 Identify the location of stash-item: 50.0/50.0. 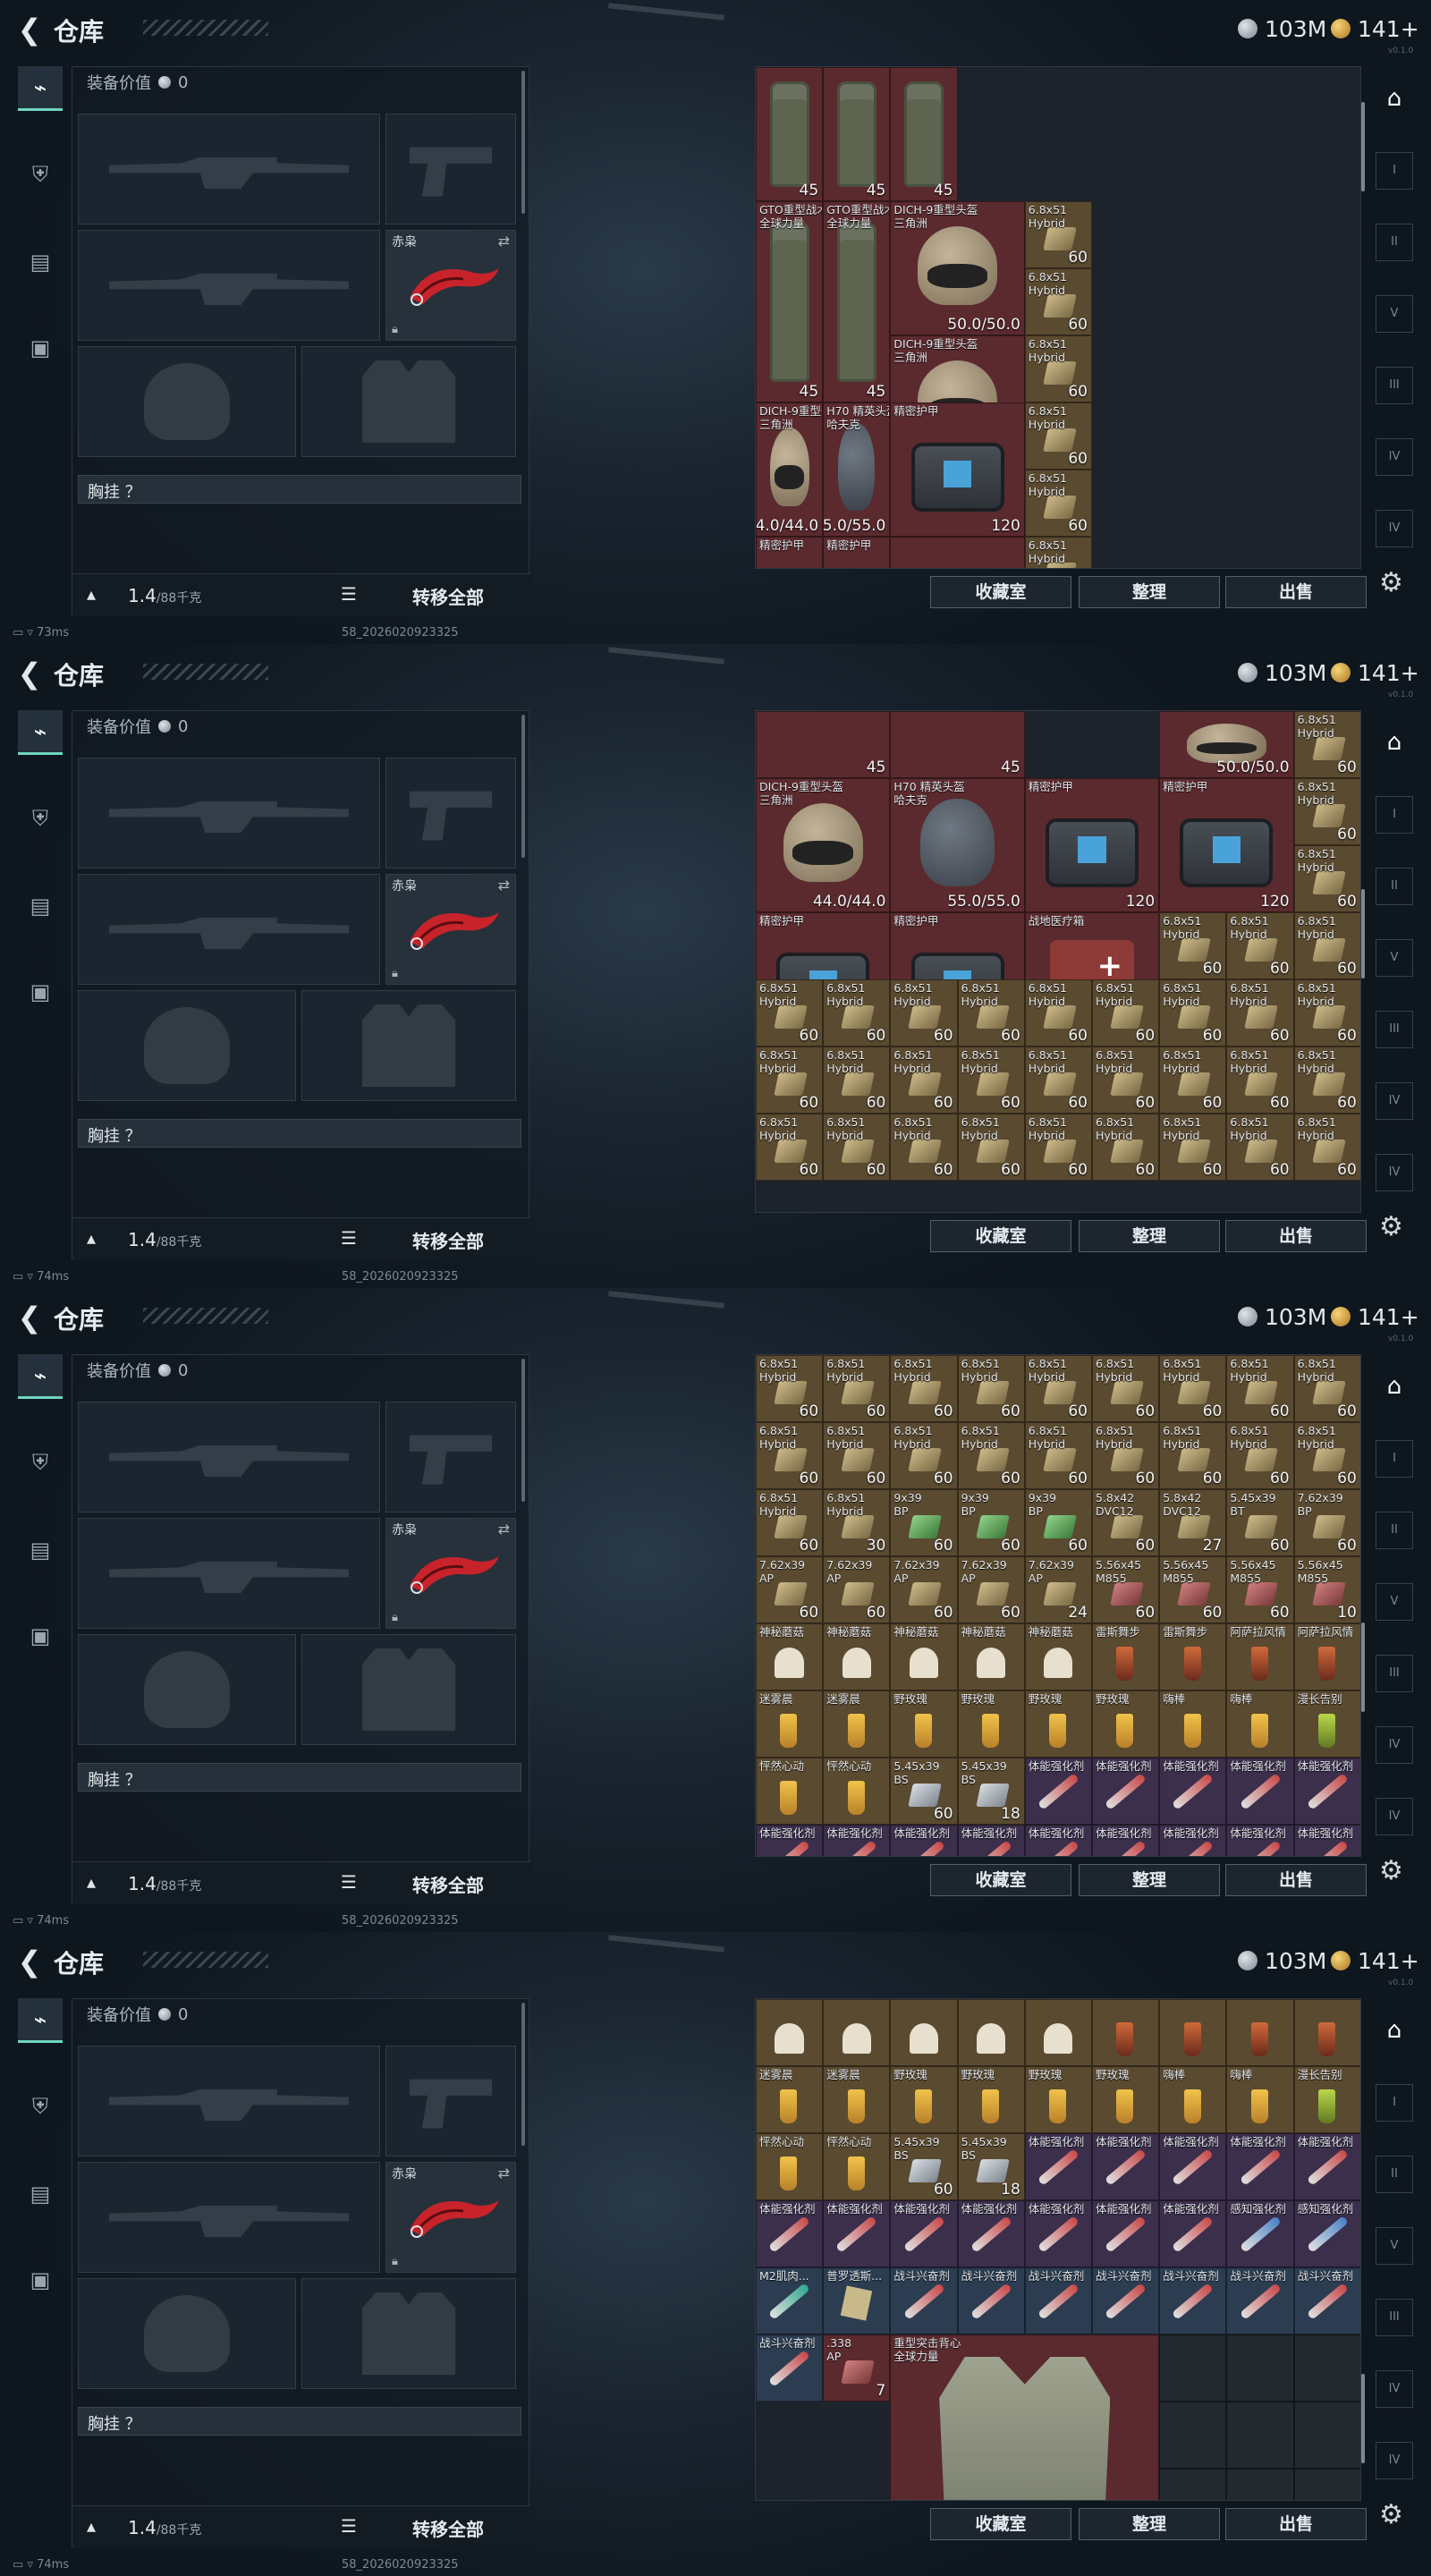
(1226, 744).